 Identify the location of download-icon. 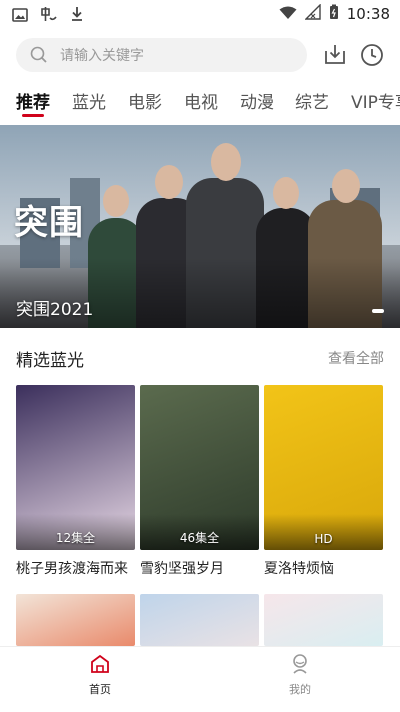
(77, 16).